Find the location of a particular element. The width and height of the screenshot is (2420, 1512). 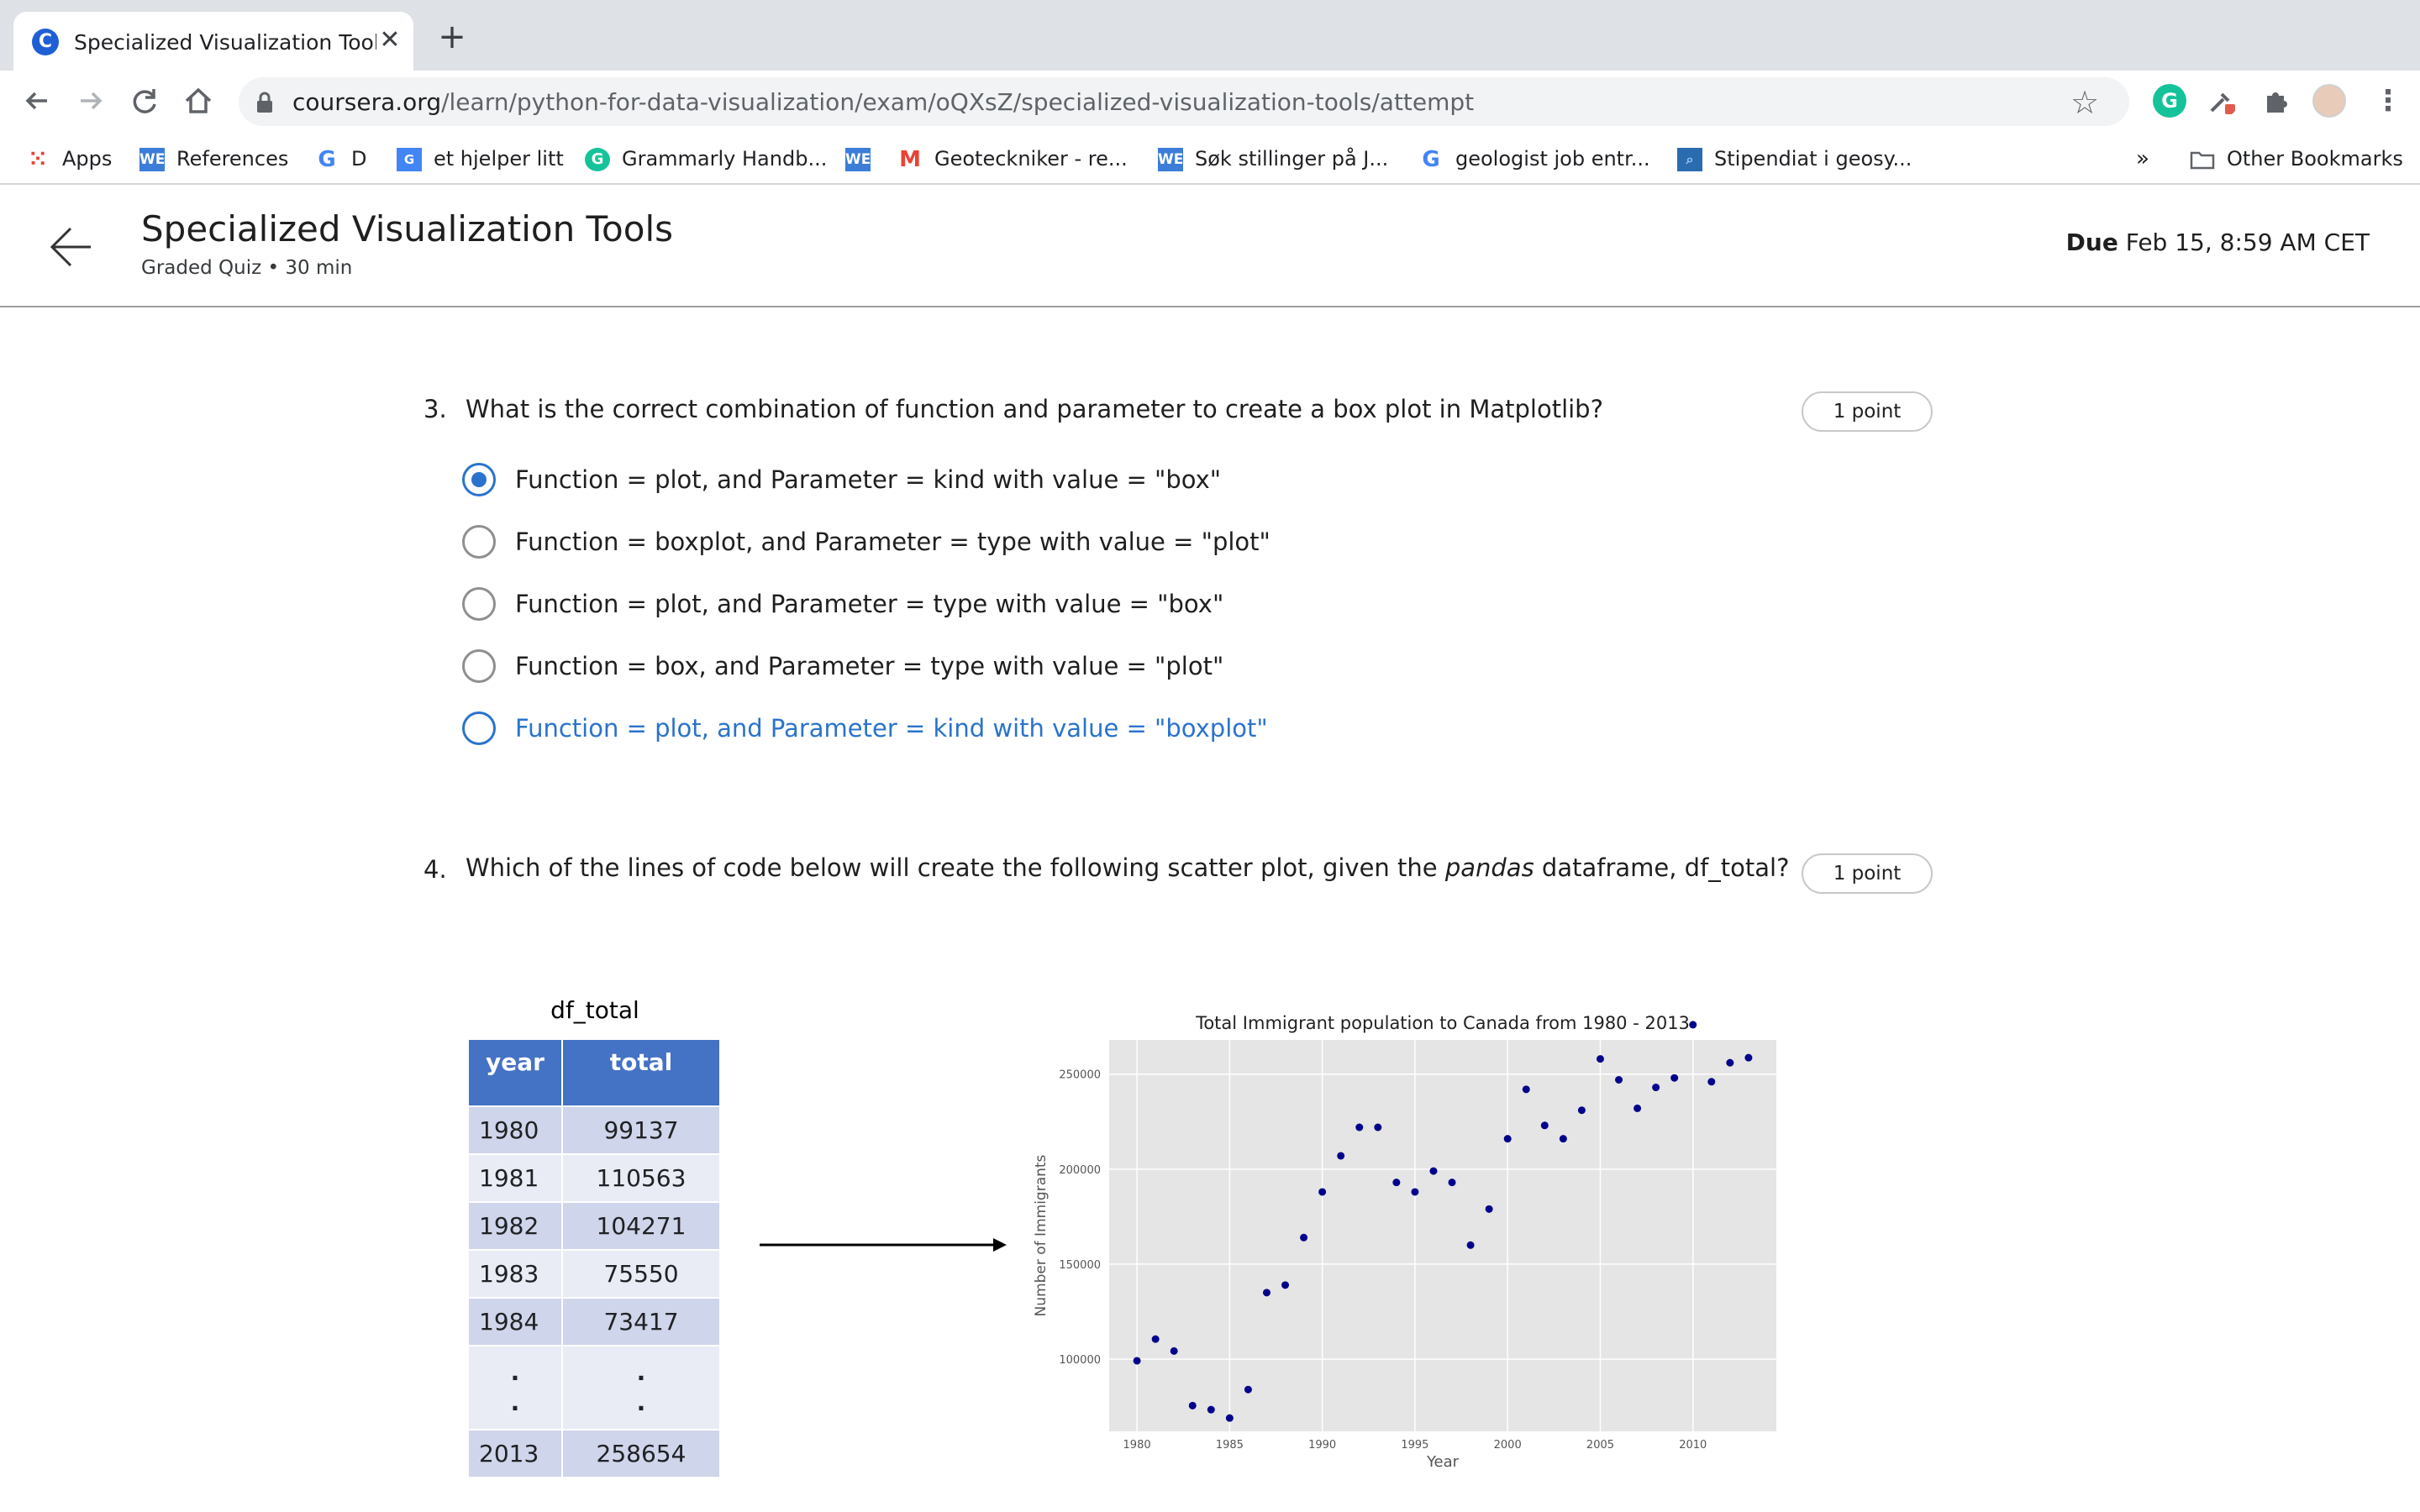

eyedropper-extension-icon is located at coordinates (2221, 101).